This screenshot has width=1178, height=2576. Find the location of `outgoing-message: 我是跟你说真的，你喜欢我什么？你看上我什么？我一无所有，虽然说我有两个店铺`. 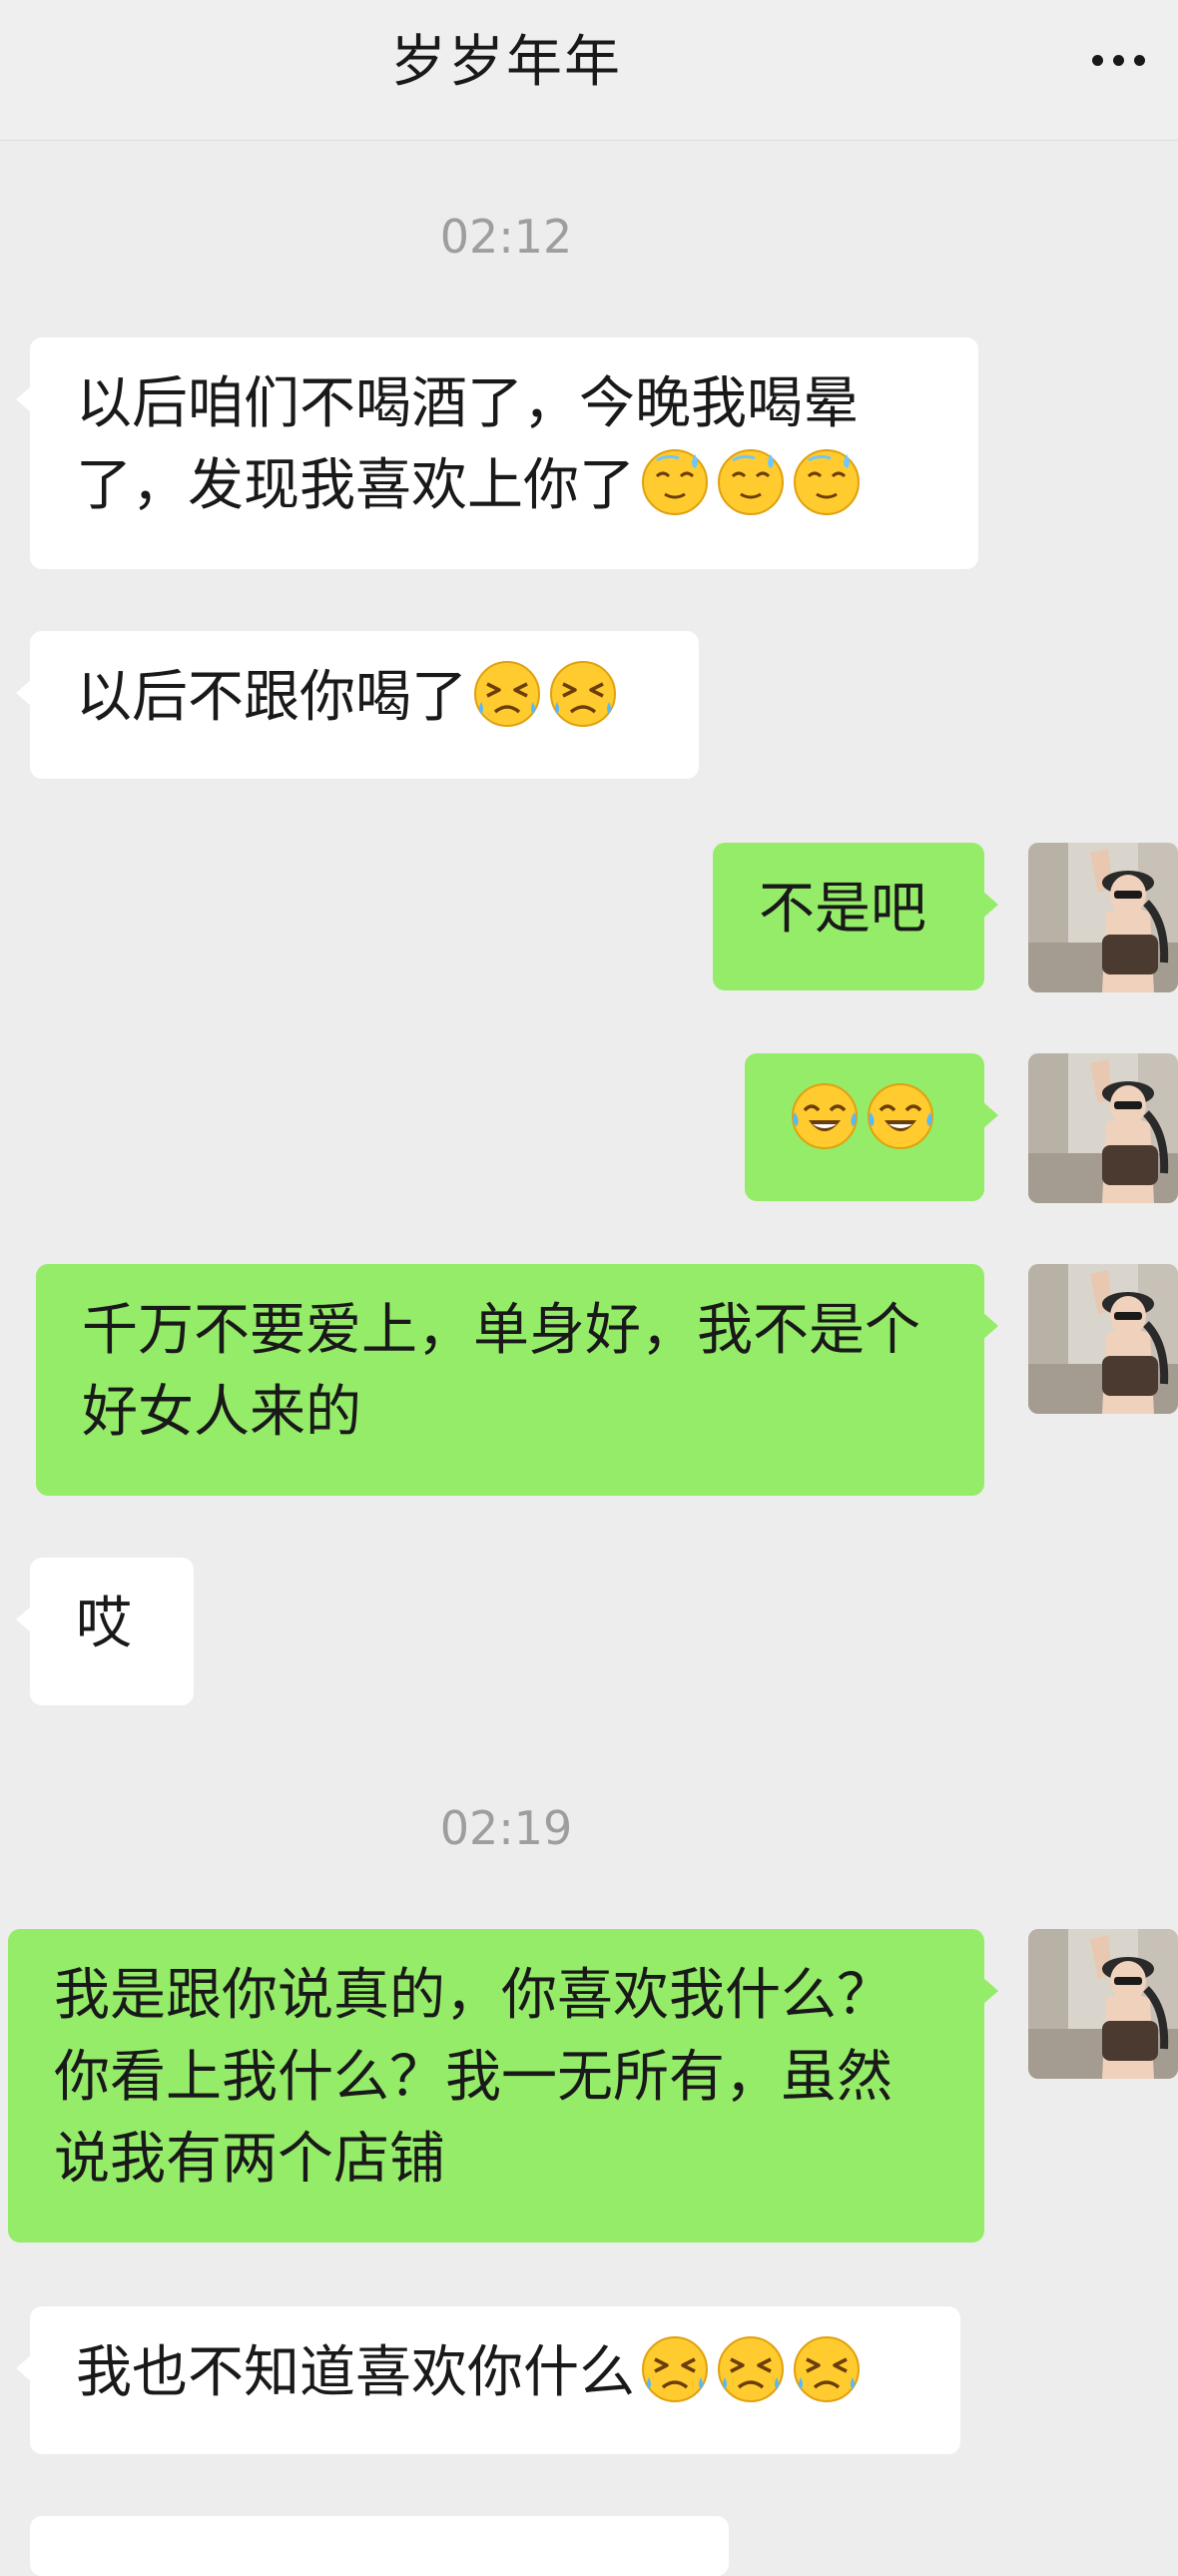

outgoing-message: 我是跟你说真的，你喜欢我什么？你看上我什么？我一无所有，虽然说我有两个店铺 is located at coordinates (503, 2086).